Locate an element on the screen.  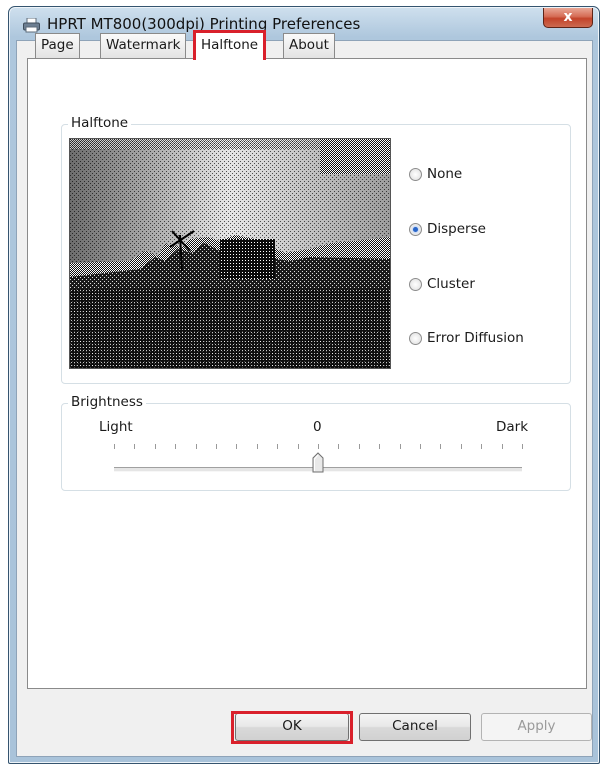
radio-disperse is located at coordinates (415, 229).